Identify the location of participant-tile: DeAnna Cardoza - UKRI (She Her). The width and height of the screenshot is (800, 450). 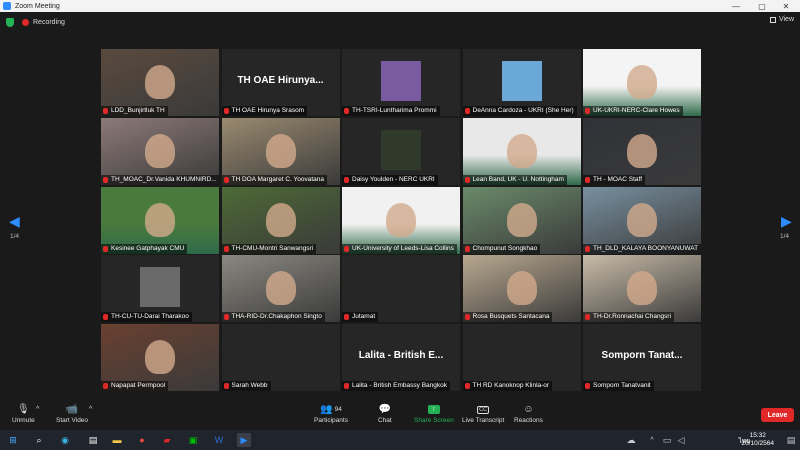
(521, 82).